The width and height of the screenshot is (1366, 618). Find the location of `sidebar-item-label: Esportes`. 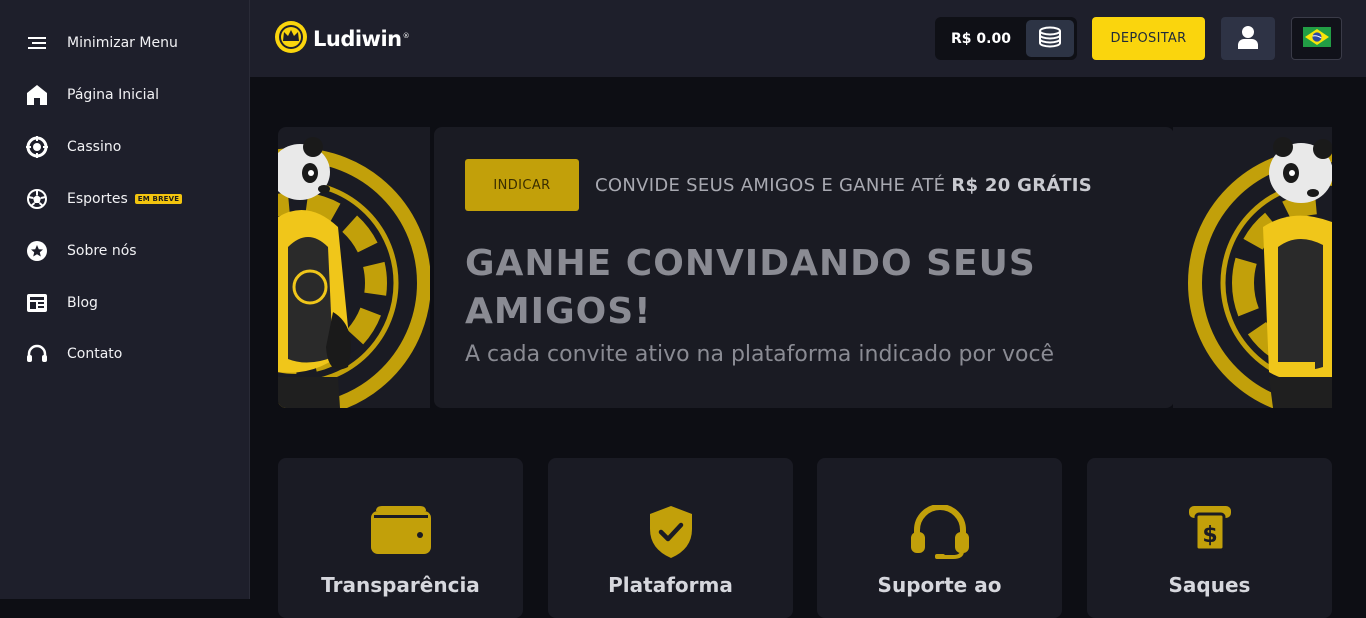

sidebar-item-label: Esportes is located at coordinates (97, 199).